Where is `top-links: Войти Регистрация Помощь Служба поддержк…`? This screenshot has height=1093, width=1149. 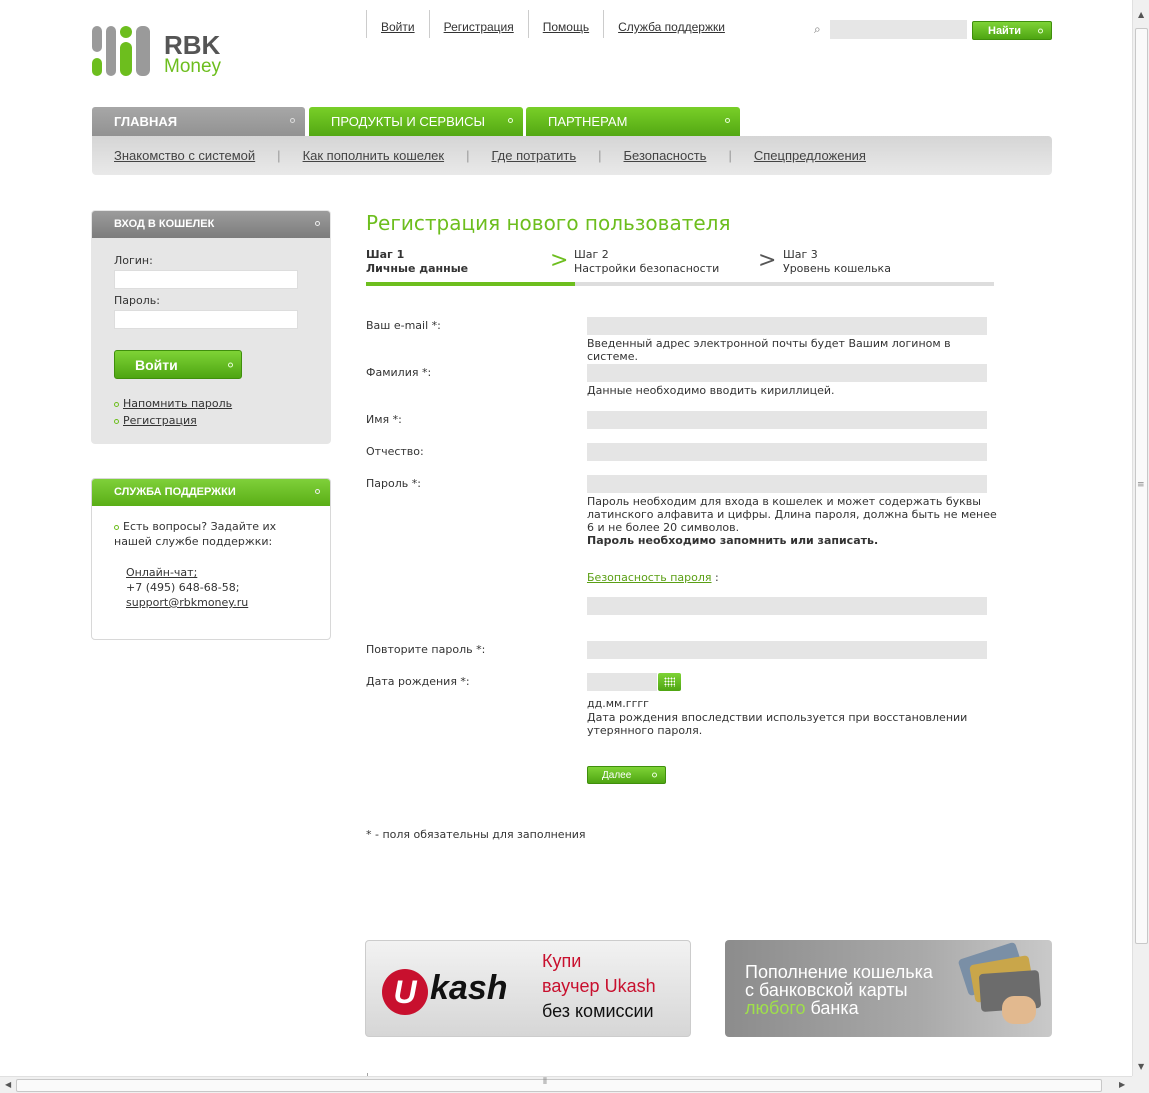
top-links: Войти Регистрация Помощь Служба поддержк… is located at coordinates (552, 24).